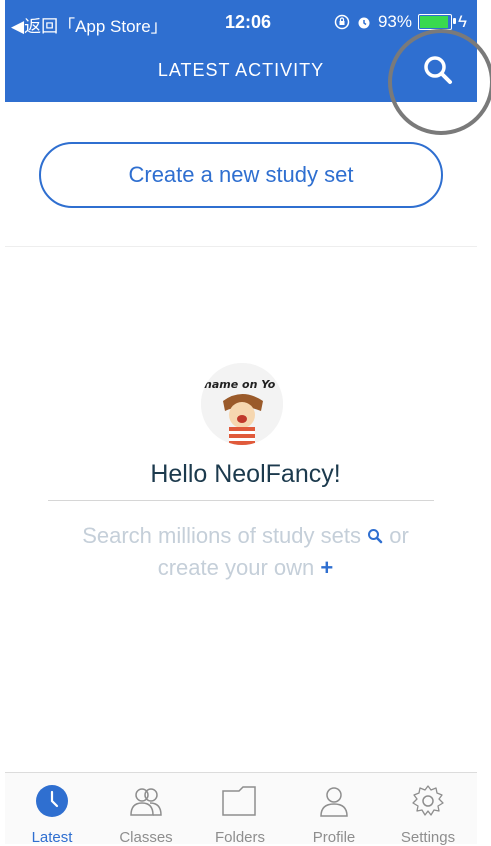 This screenshot has height=846, width=491. What do you see at coordinates (239, 801) in the screenshot?
I see `folder-icon` at bounding box center [239, 801].